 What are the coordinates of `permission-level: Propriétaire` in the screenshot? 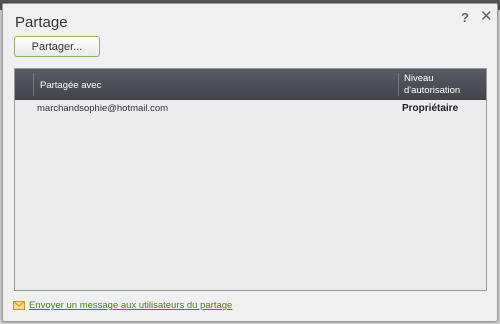 It's located at (430, 108).